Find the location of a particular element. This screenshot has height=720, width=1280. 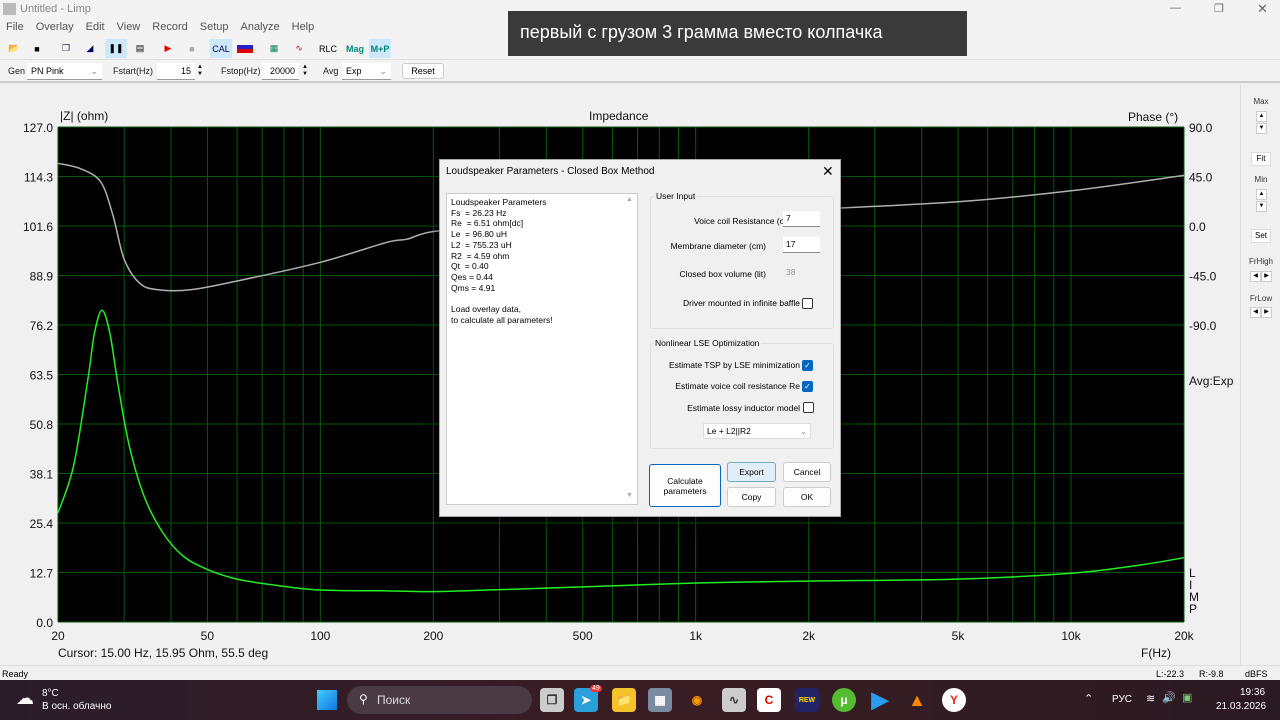

vc-resistance-input: 7 is located at coordinates (801, 219).